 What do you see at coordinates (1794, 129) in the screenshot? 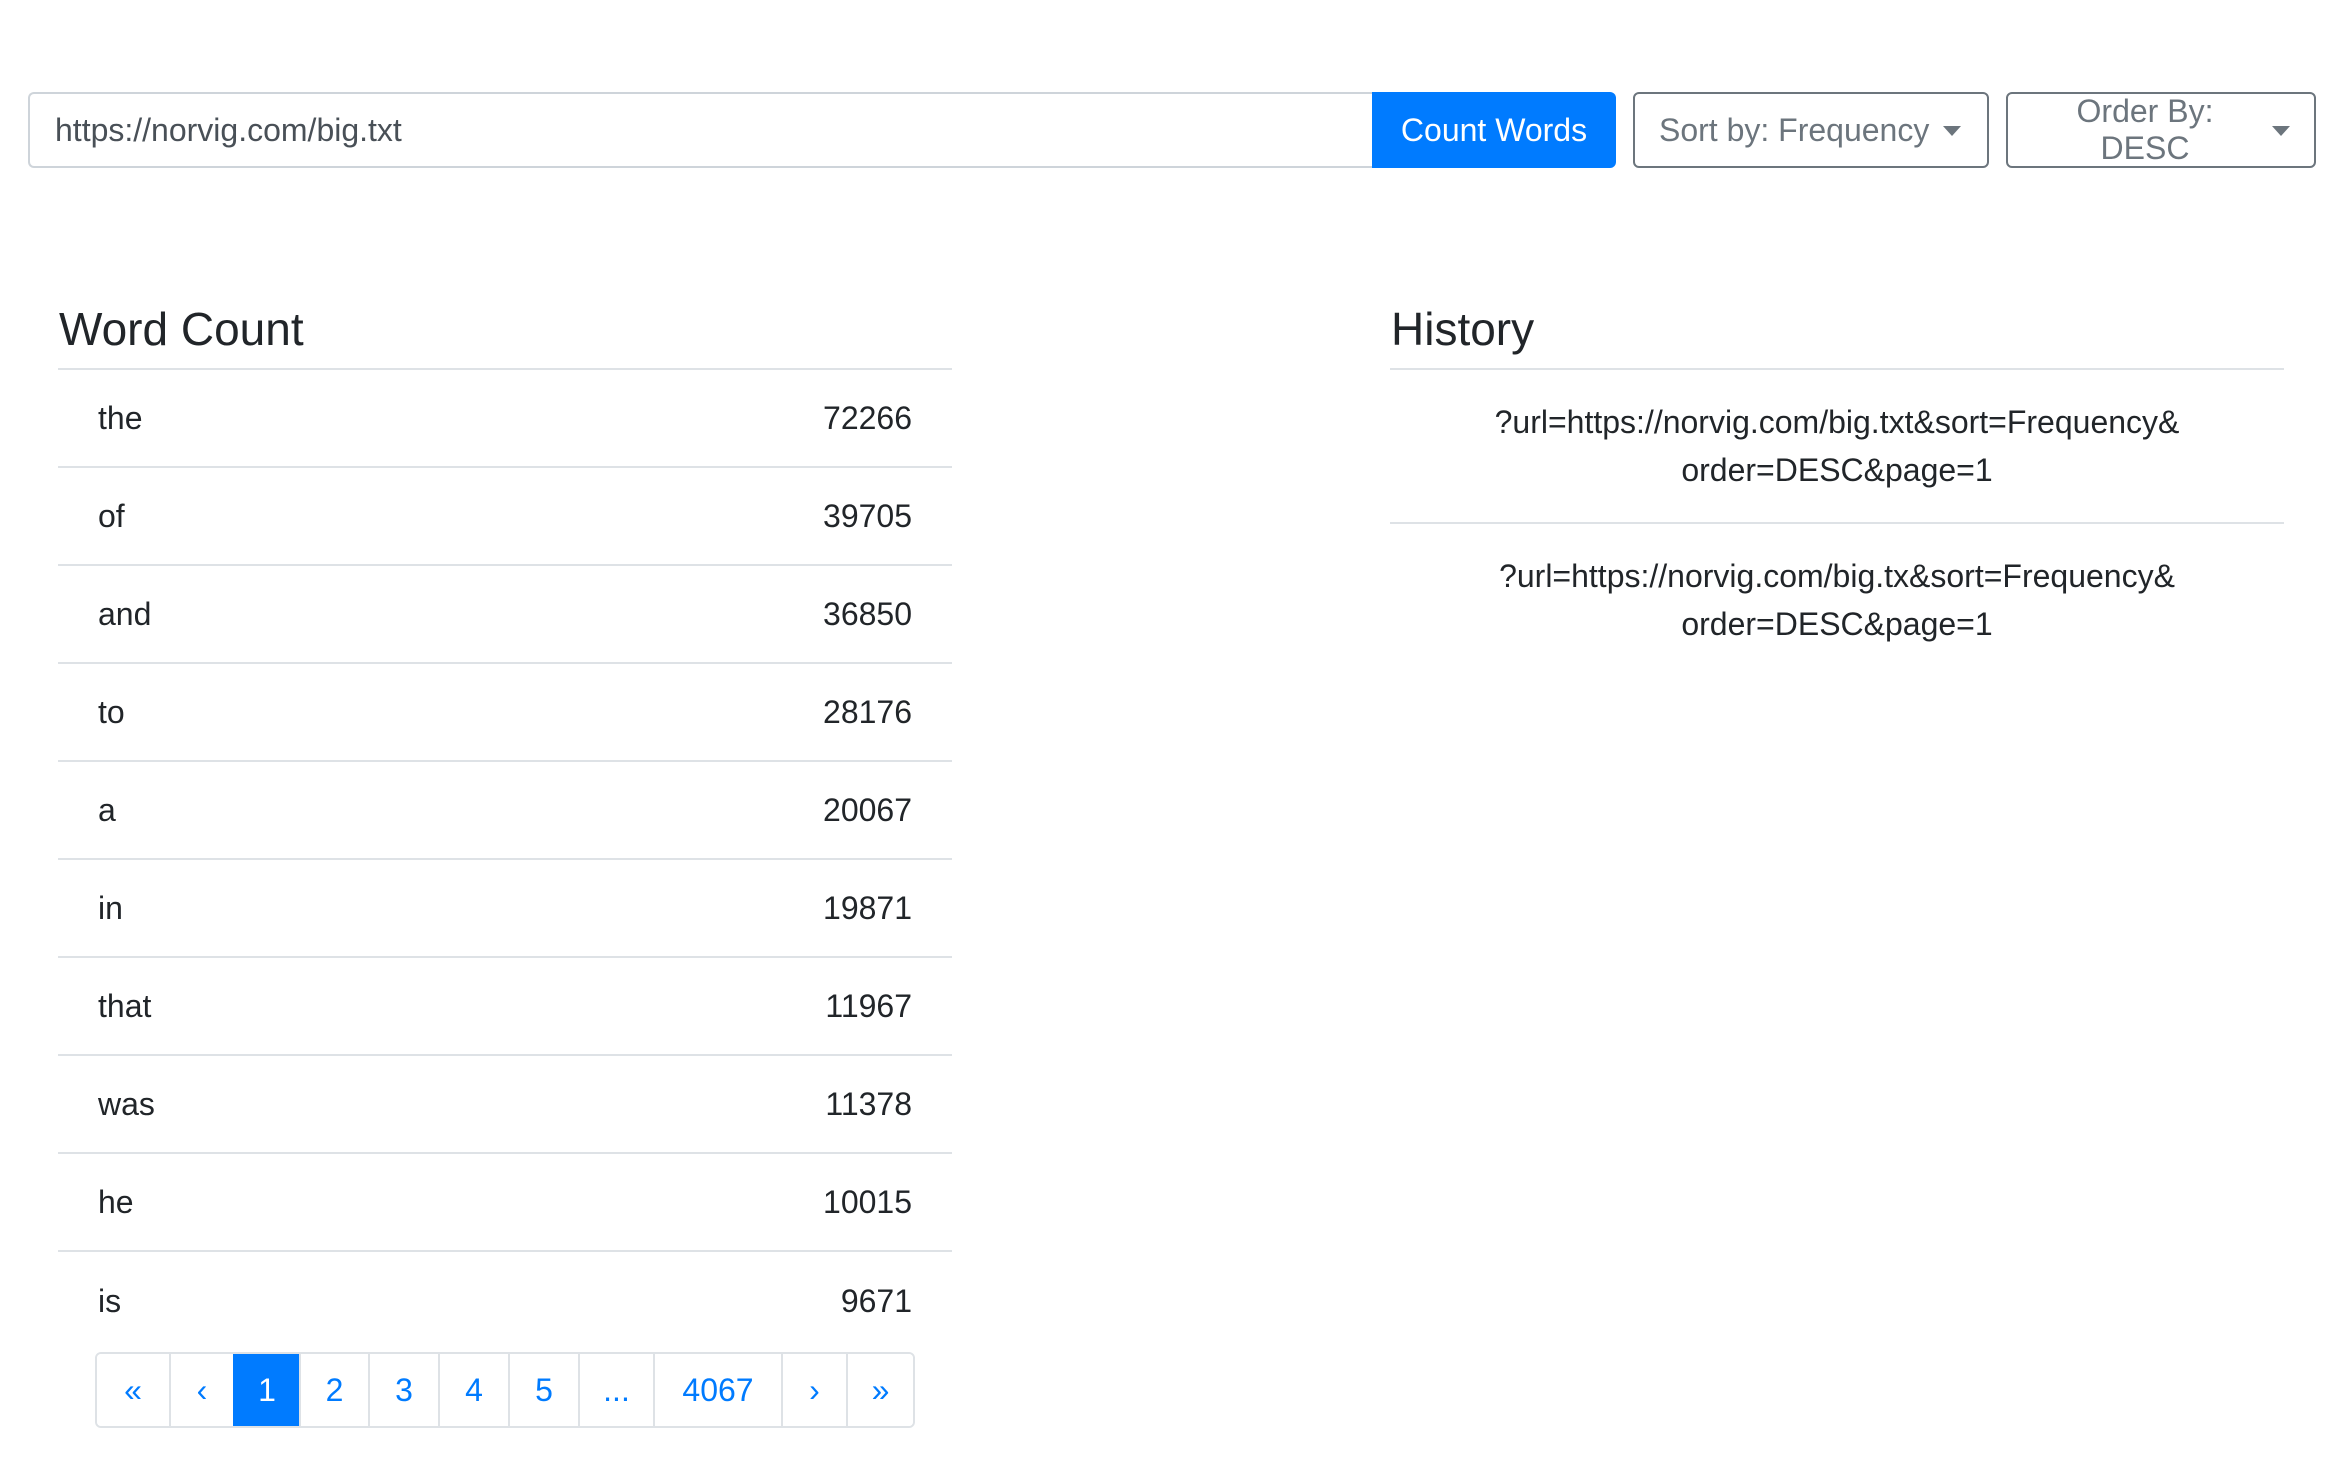
I see `sort-by-label: Sort by: Frequency` at bounding box center [1794, 129].